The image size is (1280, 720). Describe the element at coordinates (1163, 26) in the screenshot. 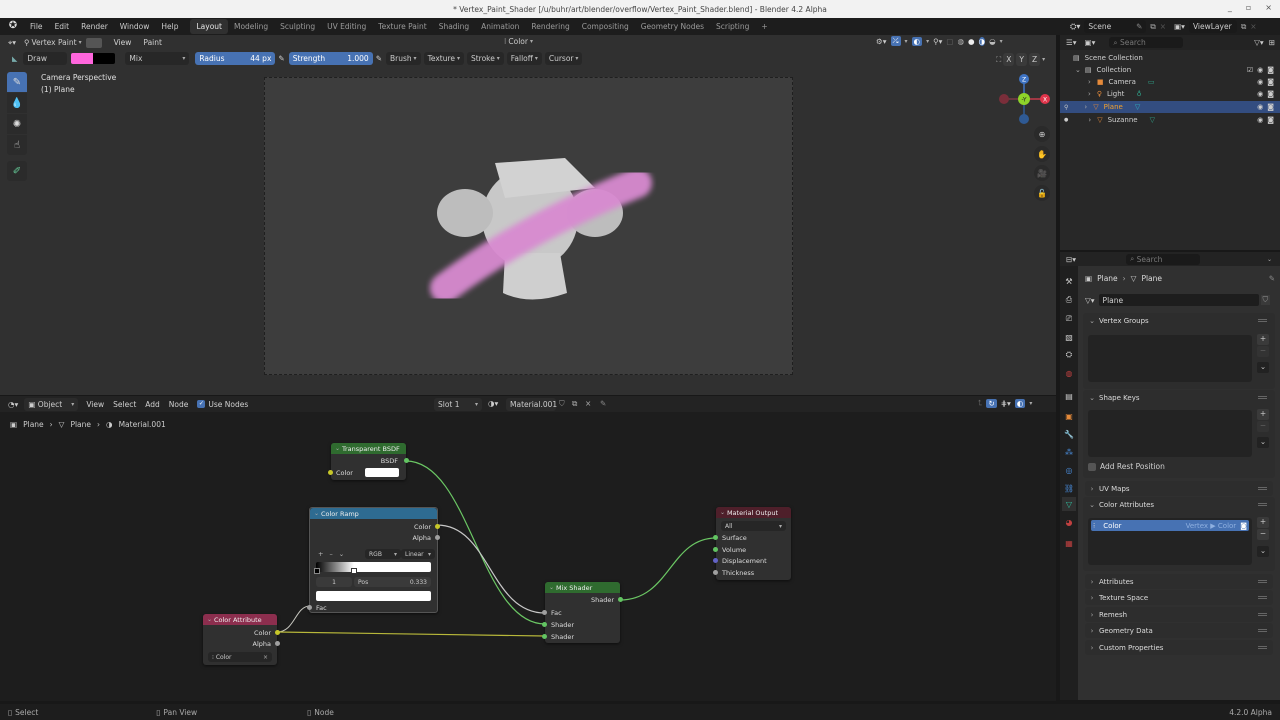

I see `delete-scene-icon: ×` at that location.